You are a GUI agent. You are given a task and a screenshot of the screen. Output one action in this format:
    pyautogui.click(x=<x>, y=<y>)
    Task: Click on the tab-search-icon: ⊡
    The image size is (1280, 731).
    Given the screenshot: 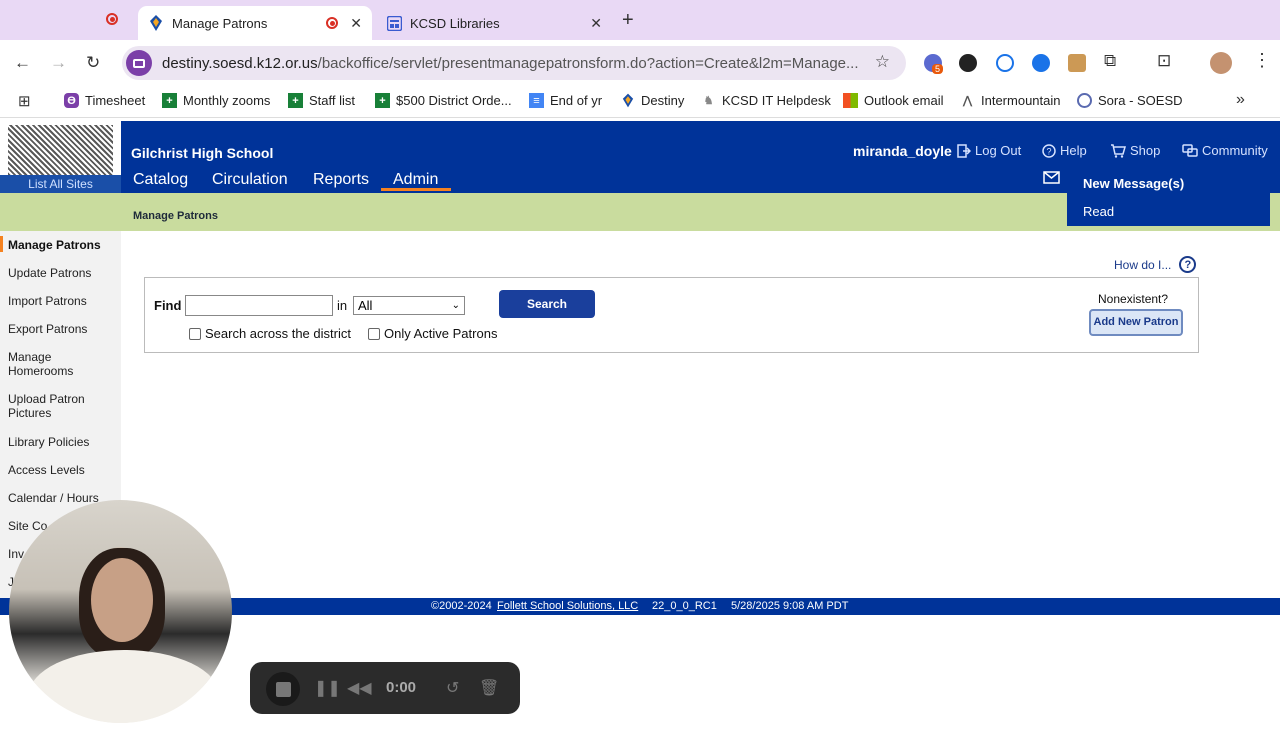 What is the action you would take?
    pyautogui.click(x=1164, y=61)
    